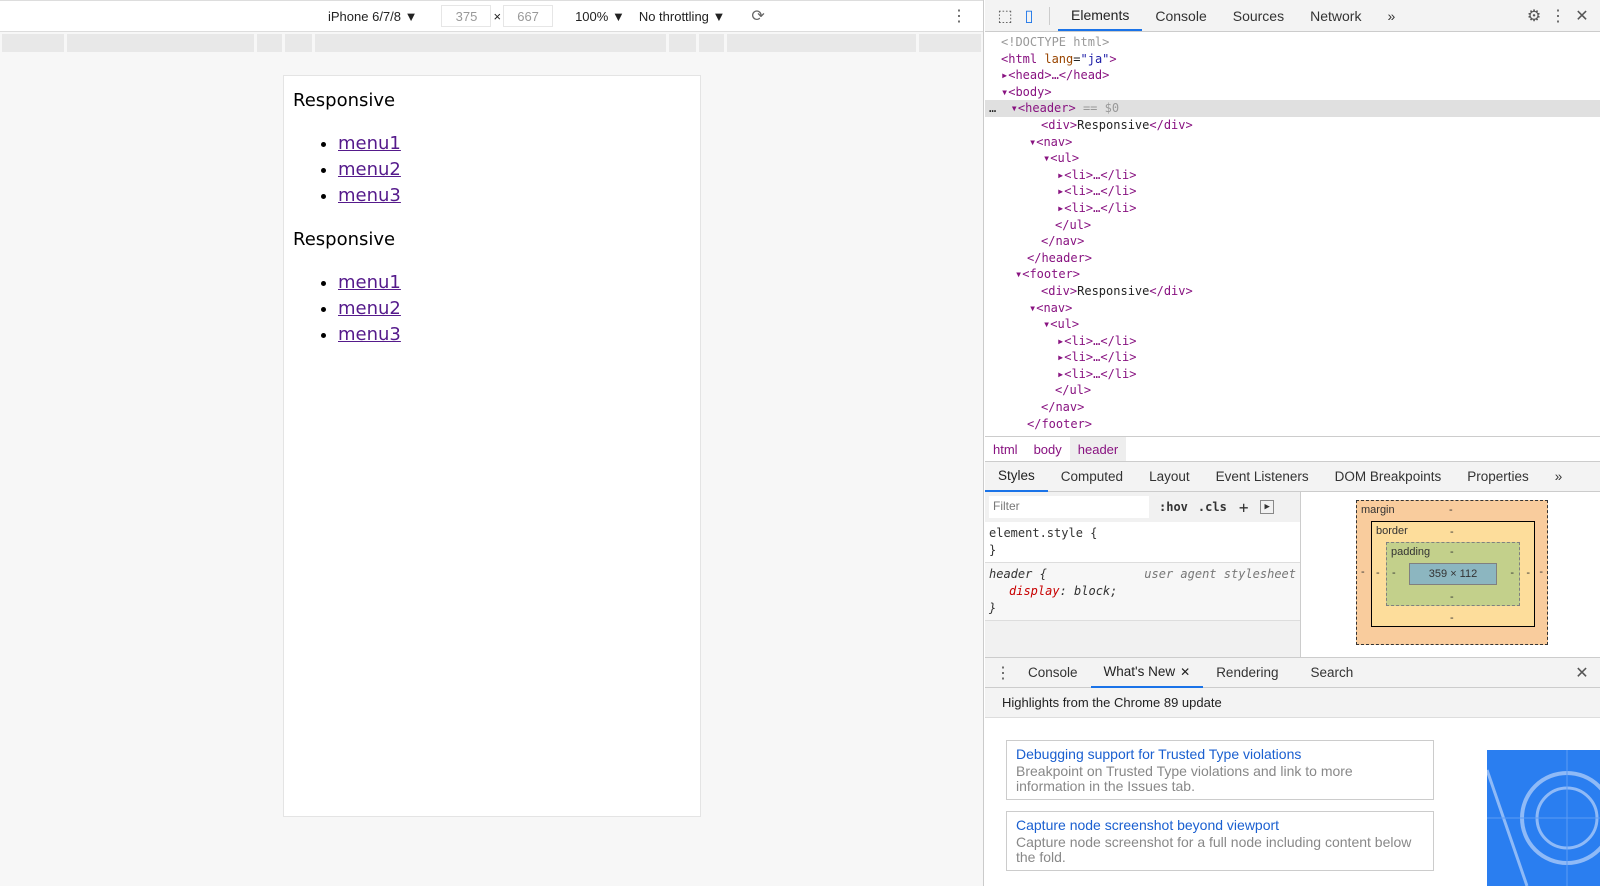 Image resolution: width=1600 pixels, height=886 pixels. Describe the element at coordinates (1292, 258) in the screenshot. I see `dom-node: </header>` at that location.